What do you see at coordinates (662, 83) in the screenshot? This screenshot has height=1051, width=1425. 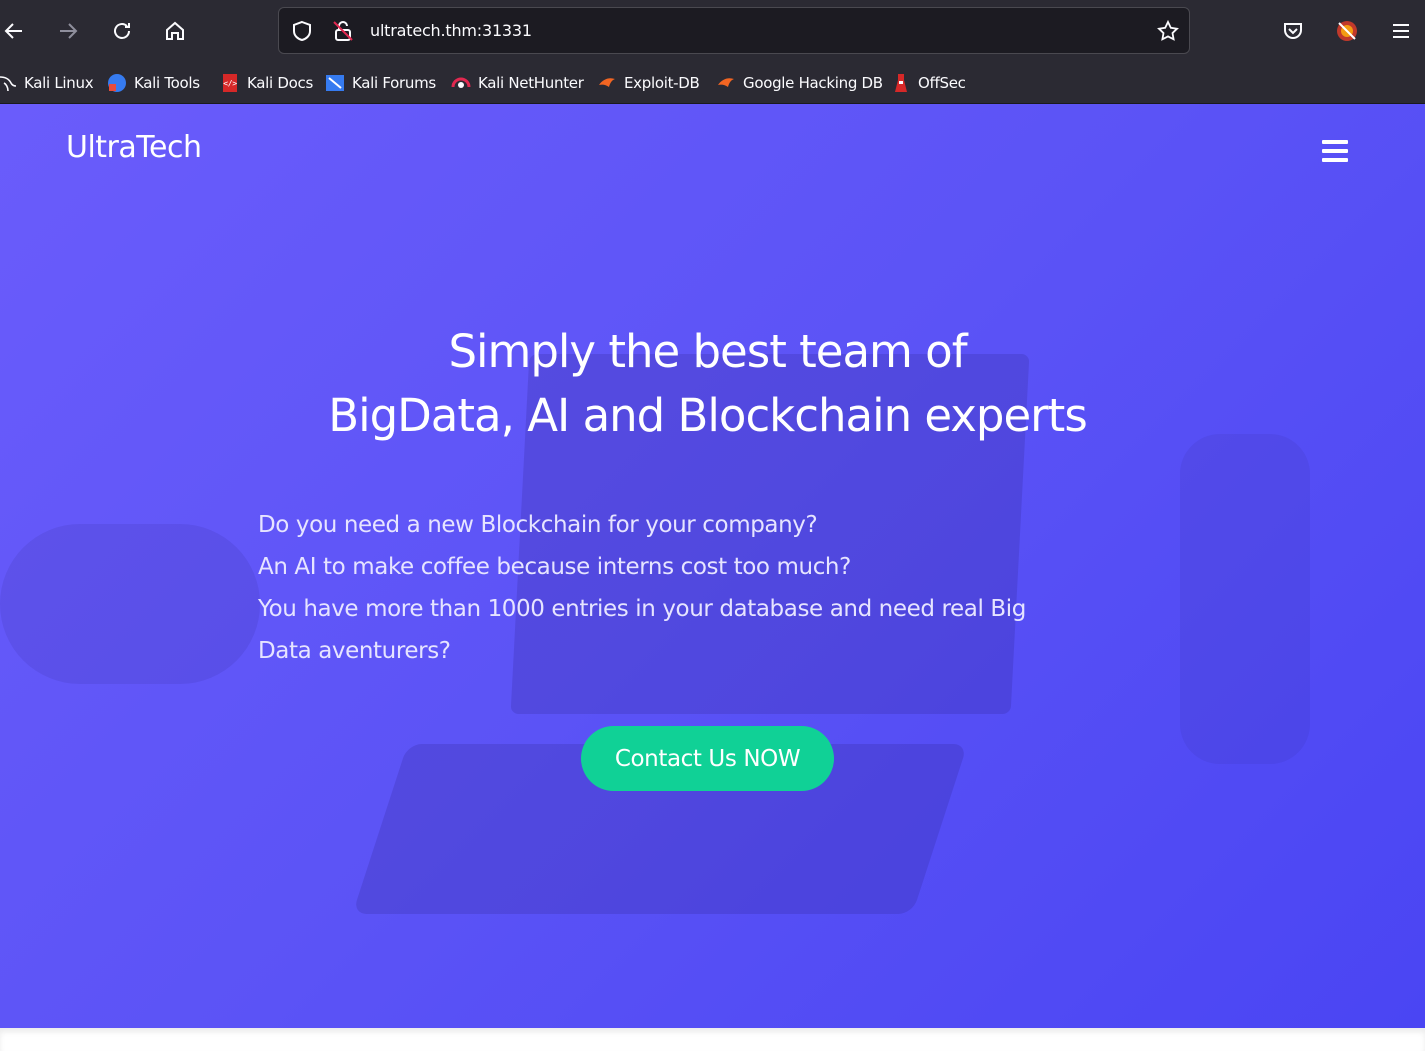 I see `bookmark-label: Exploit-DB` at bounding box center [662, 83].